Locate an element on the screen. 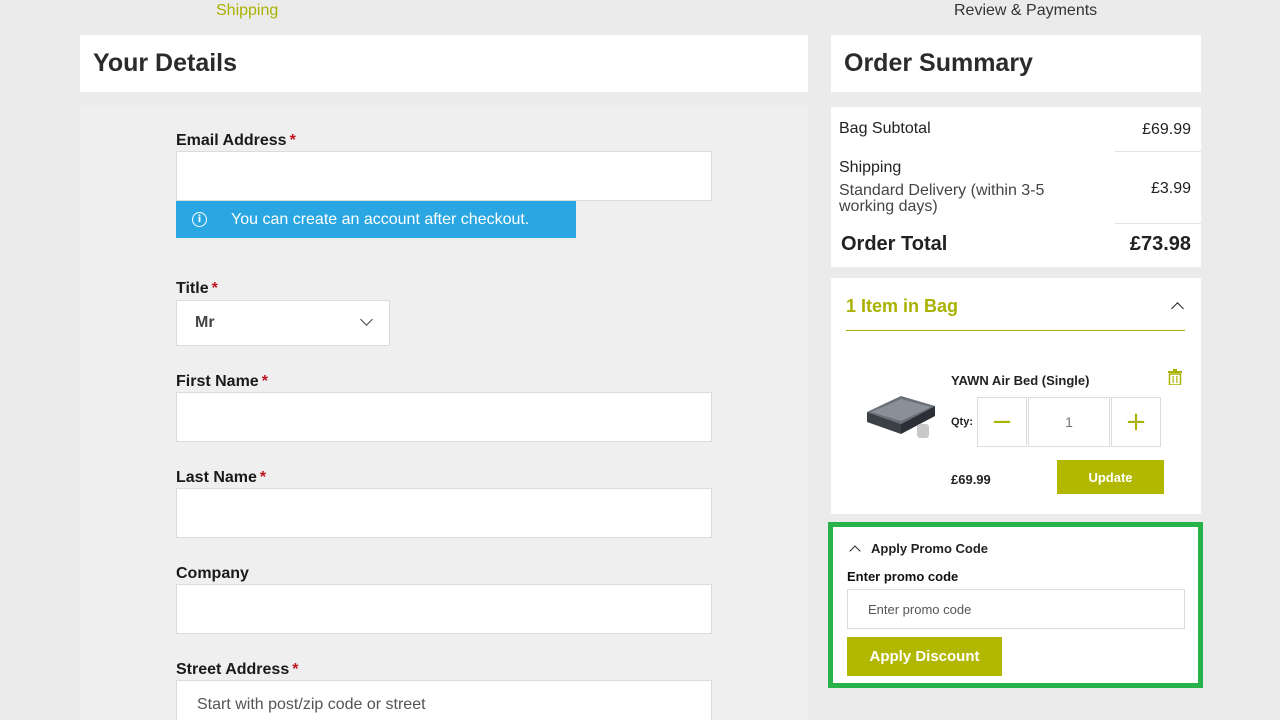 The height and width of the screenshot is (720, 1280). last-name-label: Last Name * is located at coordinates (221, 478).